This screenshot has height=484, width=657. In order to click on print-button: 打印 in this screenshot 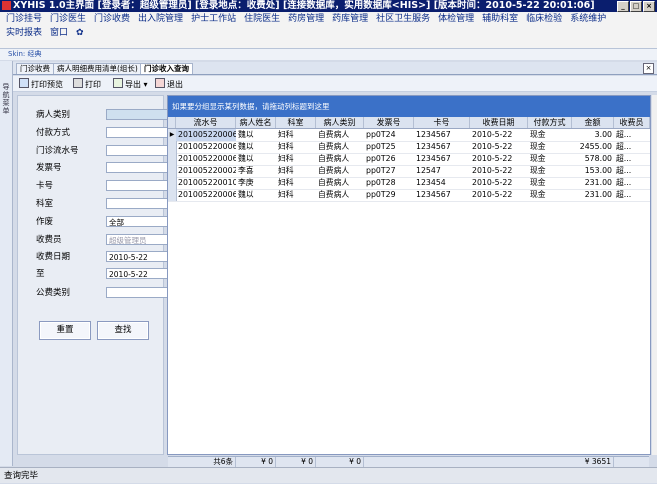, I will do `click(87, 83)`.